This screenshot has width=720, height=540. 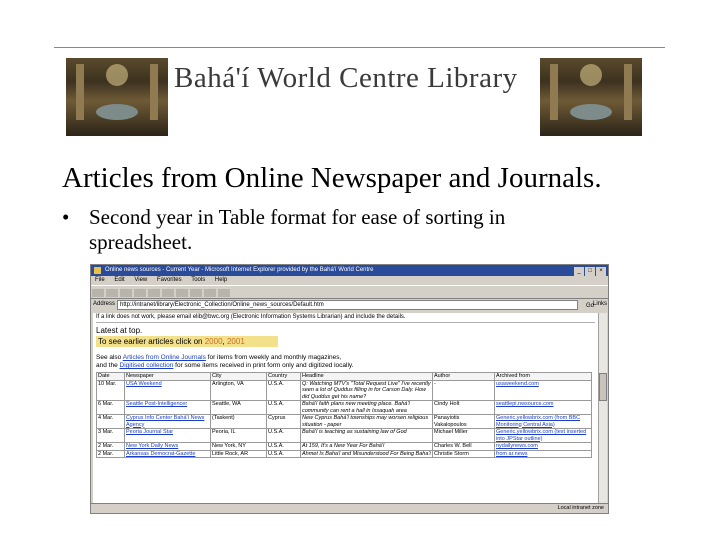 I want to click on year-2001-link: 2001, so click(x=236, y=341).